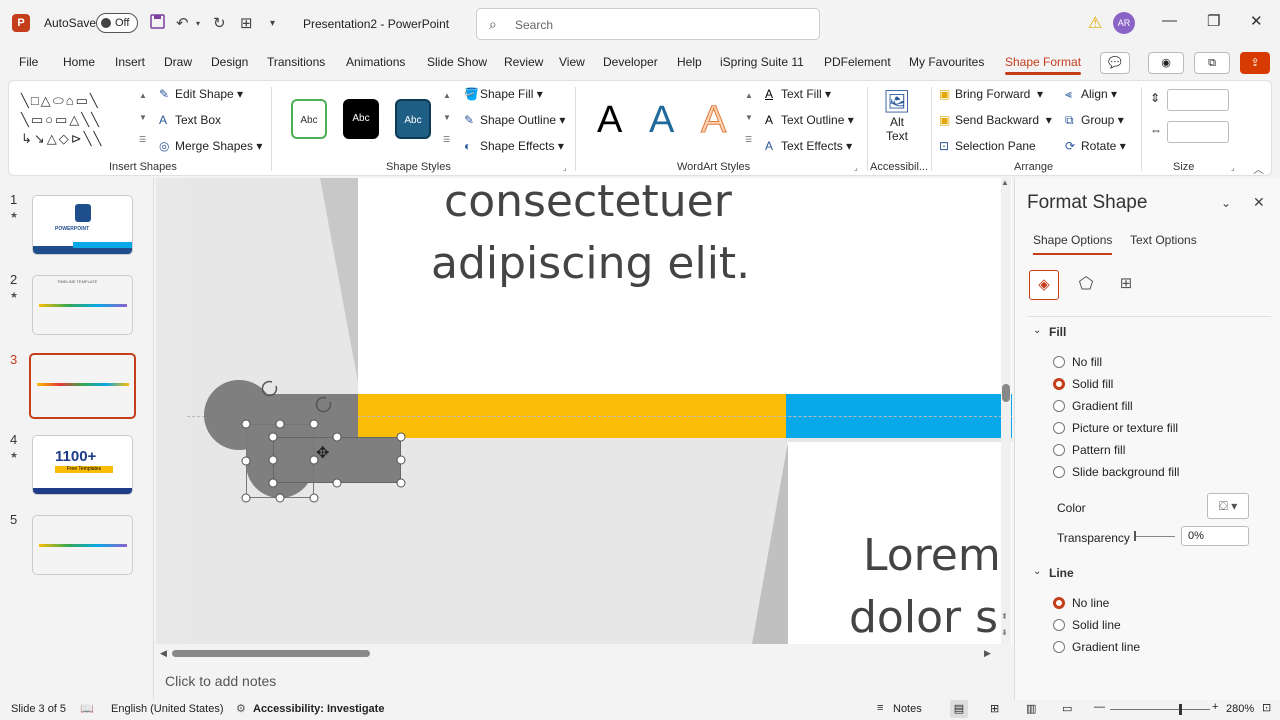 The height and width of the screenshot is (720, 1280). What do you see at coordinates (987, 146) in the screenshot?
I see `selection-pane-button: ⊡ Selection Pane` at bounding box center [987, 146].